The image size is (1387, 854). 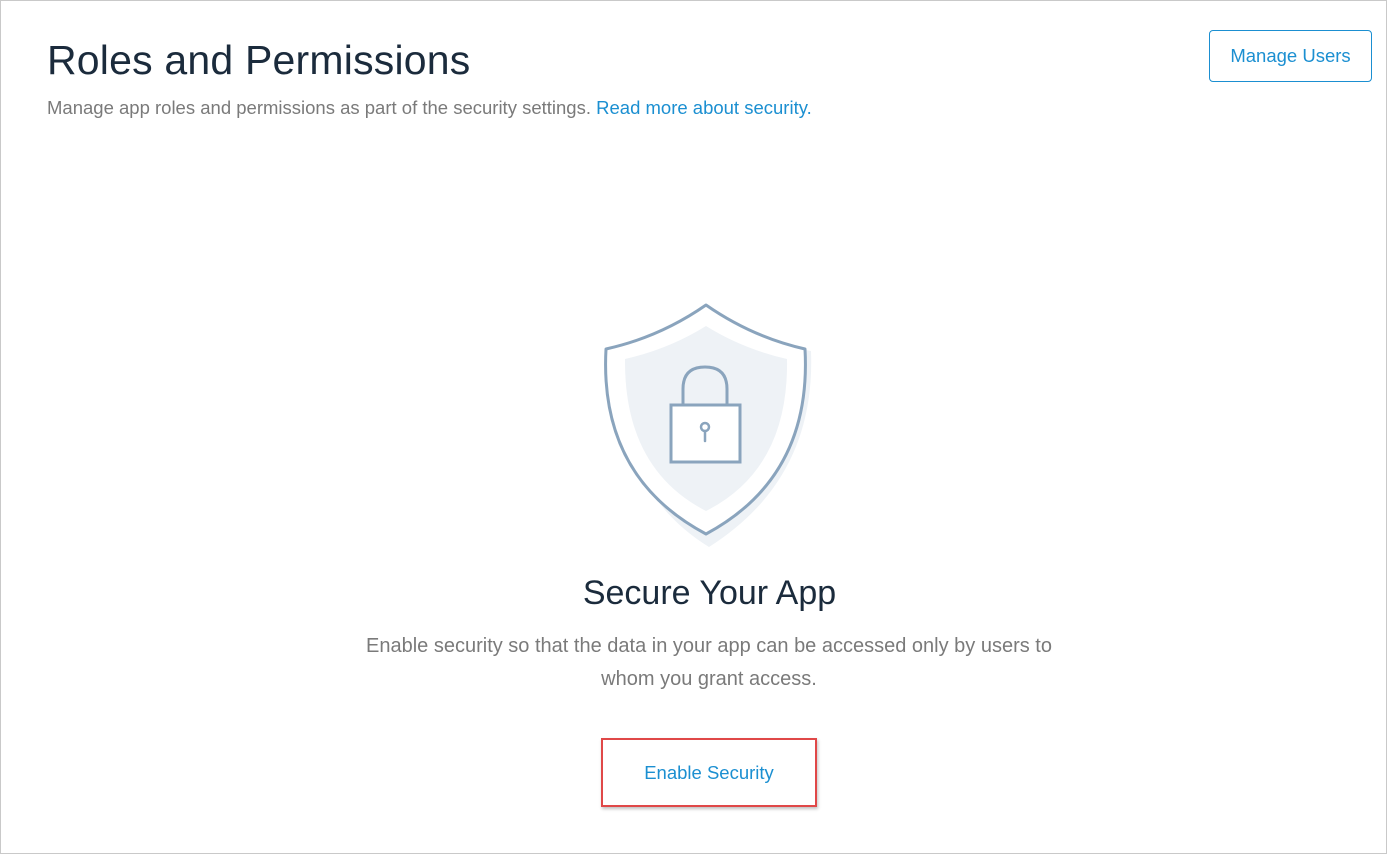 What do you see at coordinates (1290, 56) in the screenshot?
I see `manage-users-button: Manage Users` at bounding box center [1290, 56].